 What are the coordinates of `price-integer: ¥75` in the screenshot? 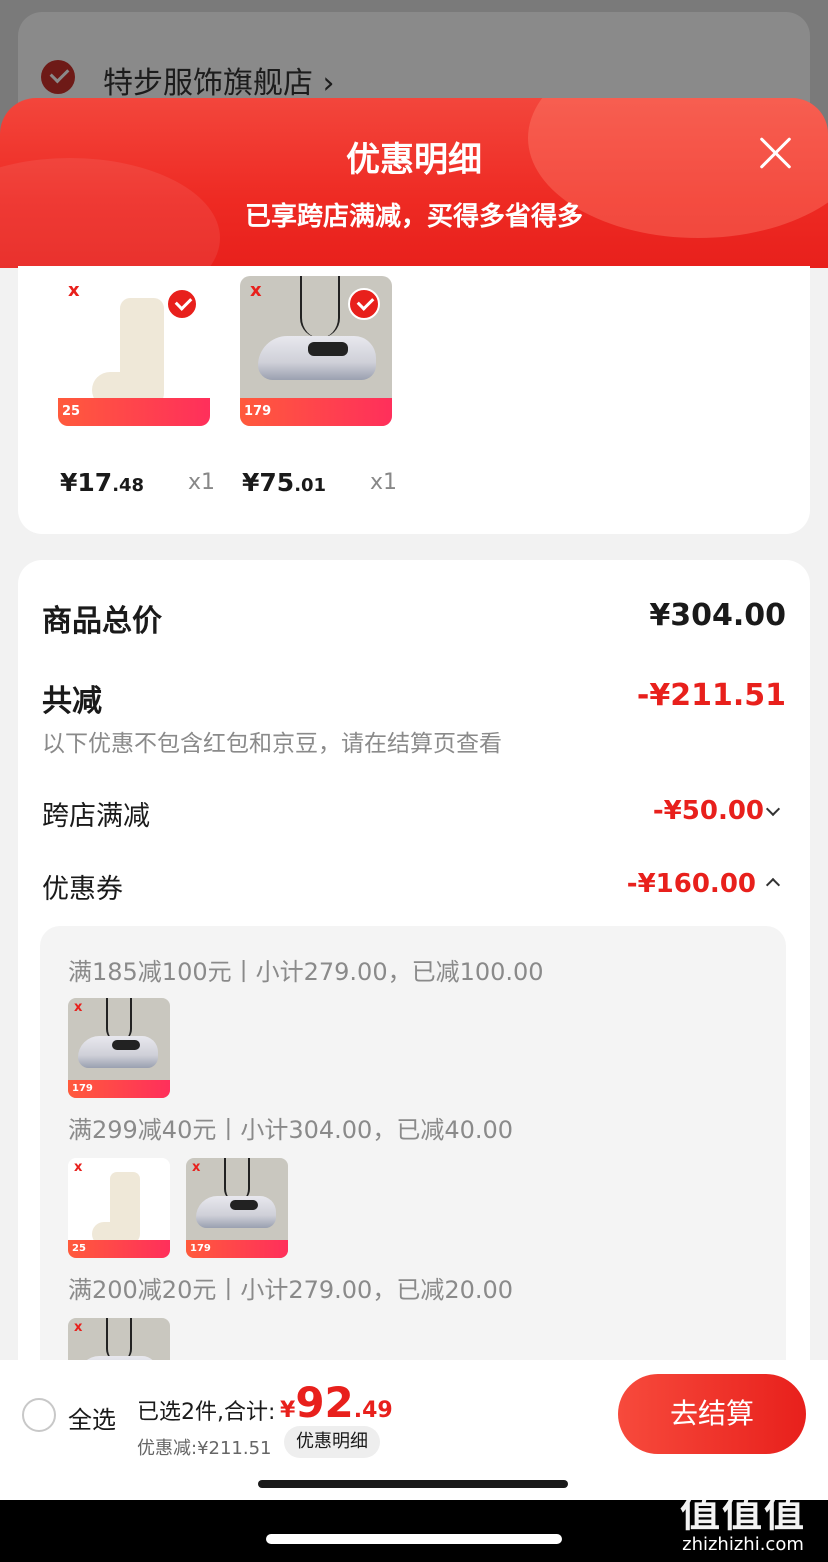 It's located at (268, 482).